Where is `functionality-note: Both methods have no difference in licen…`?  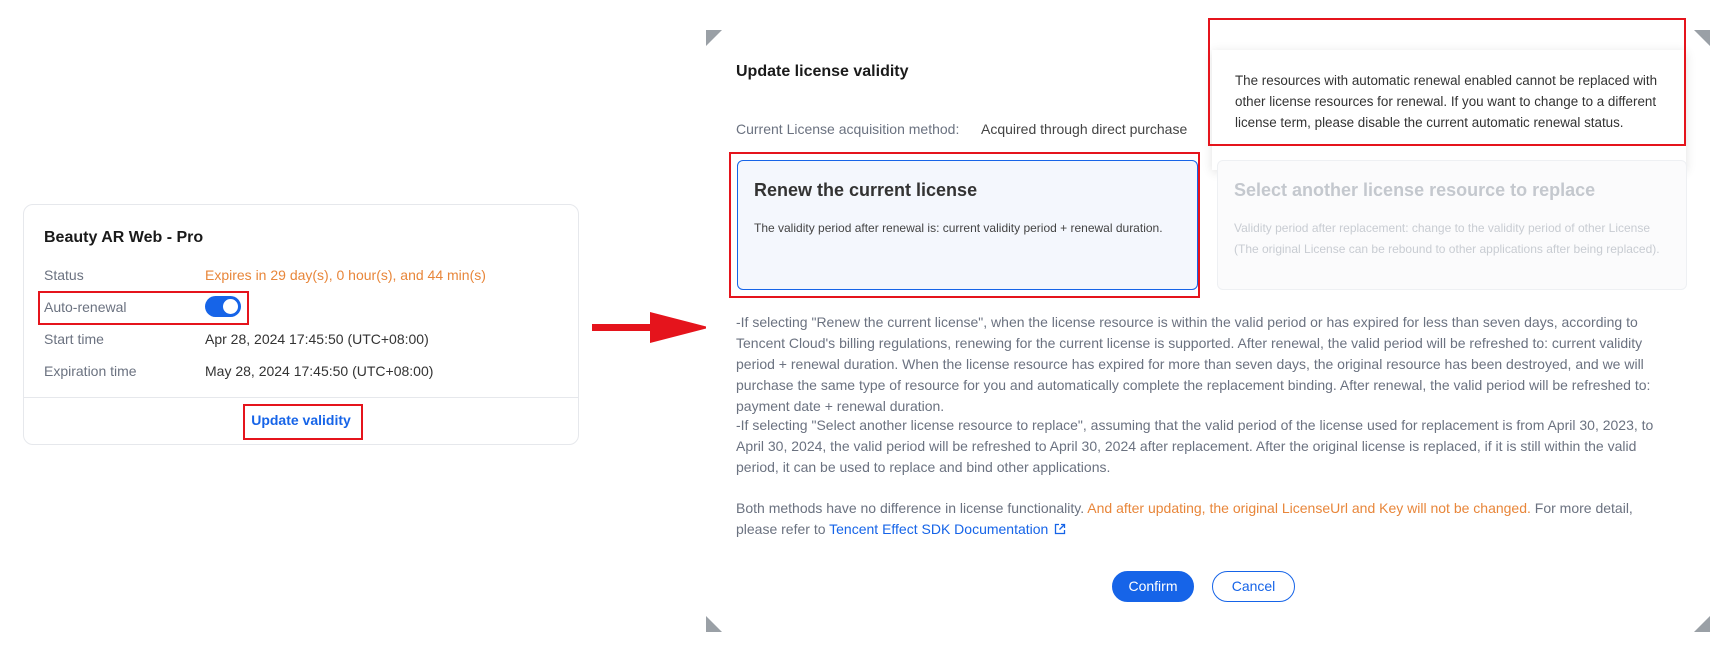
functionality-note: Both methods have no difference in licen… is located at coordinates (1205, 519).